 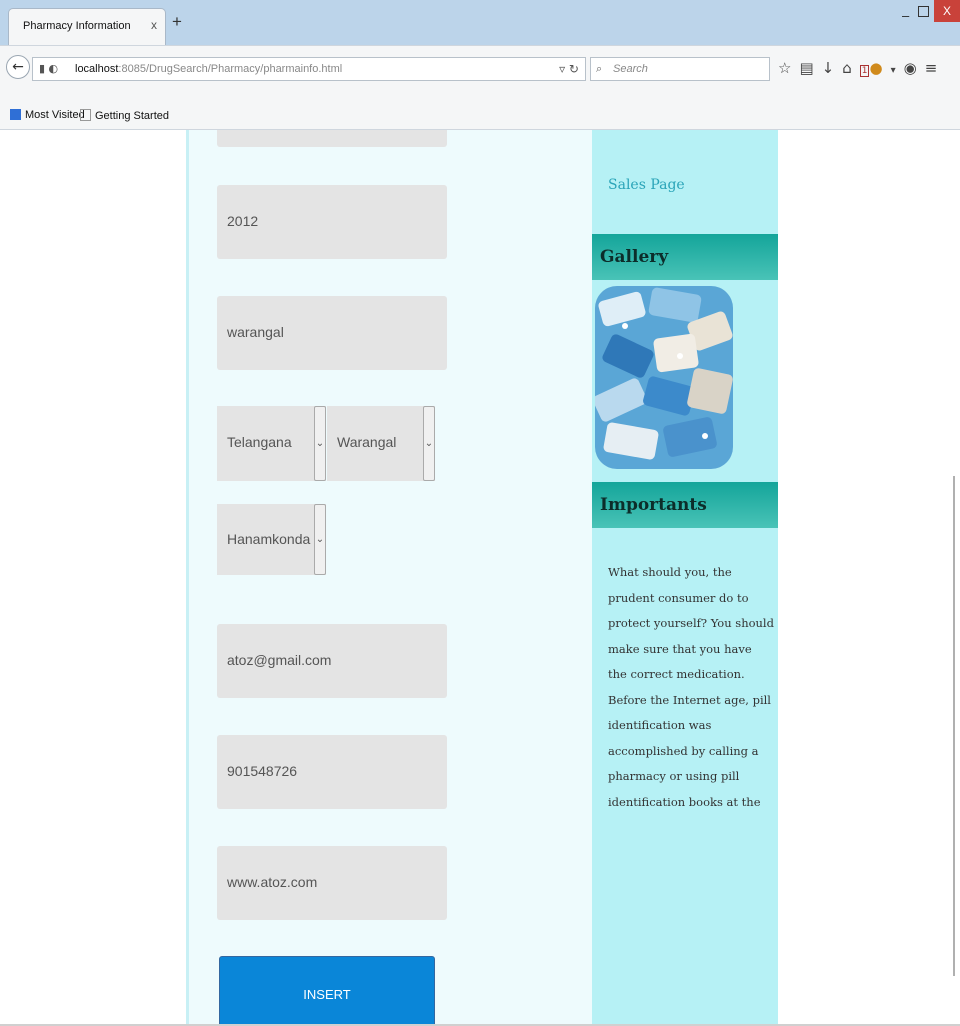 I want to click on website-field: www.atoz.com, so click(x=332, y=883).